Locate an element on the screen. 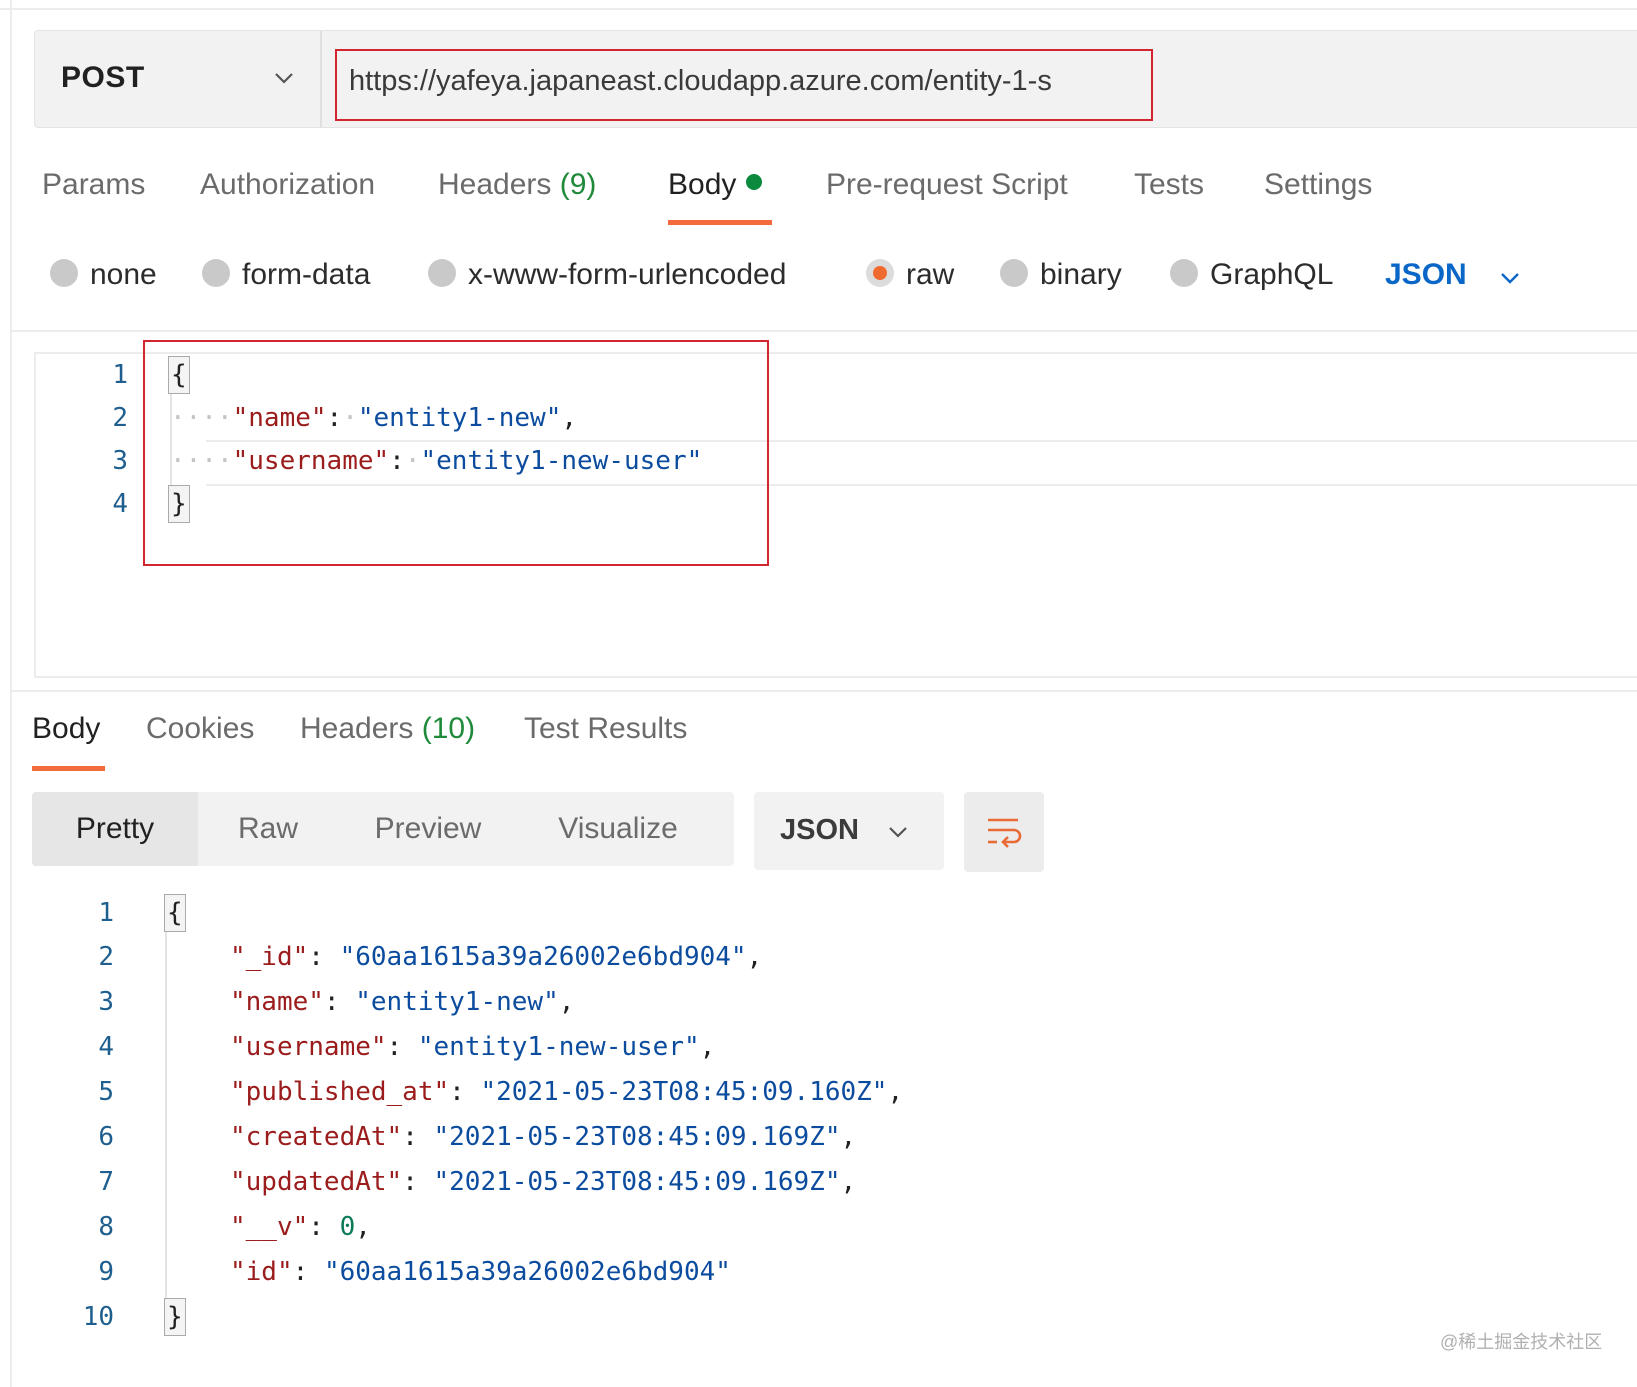  body-format-select: JSON is located at coordinates (1426, 275).